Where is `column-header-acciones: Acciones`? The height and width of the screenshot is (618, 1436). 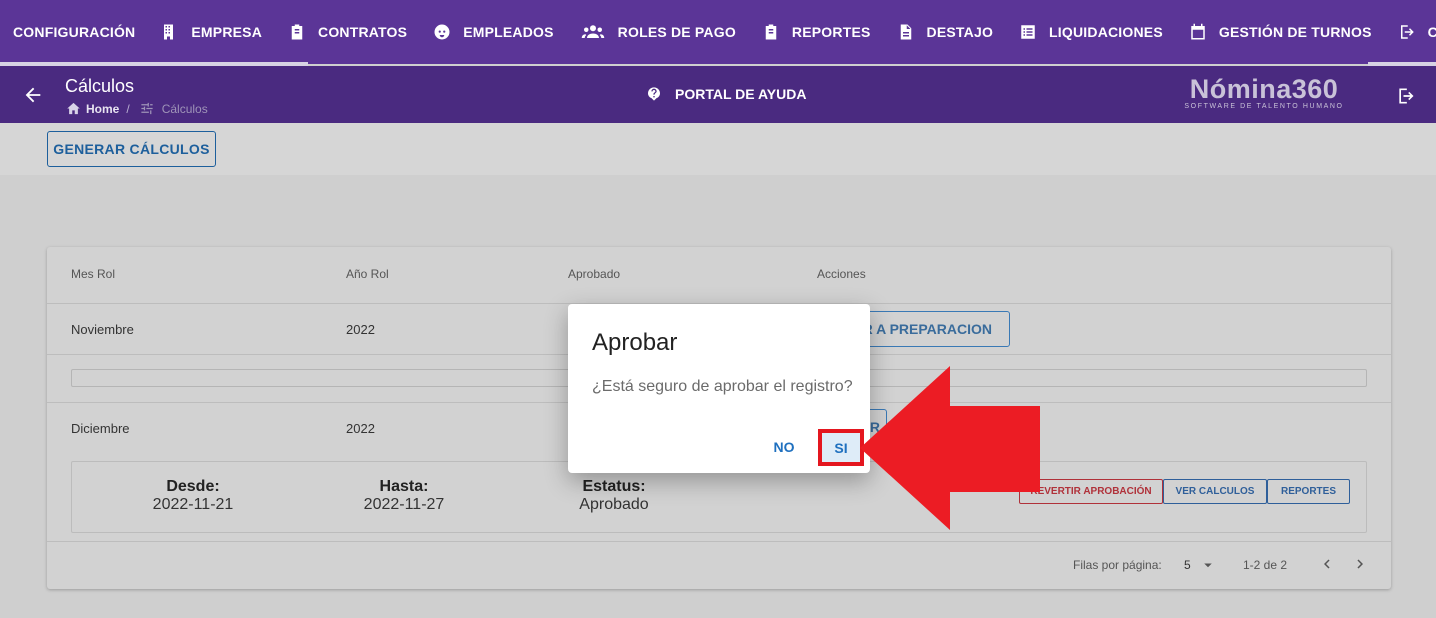
column-header-acciones: Acciones is located at coordinates (841, 274).